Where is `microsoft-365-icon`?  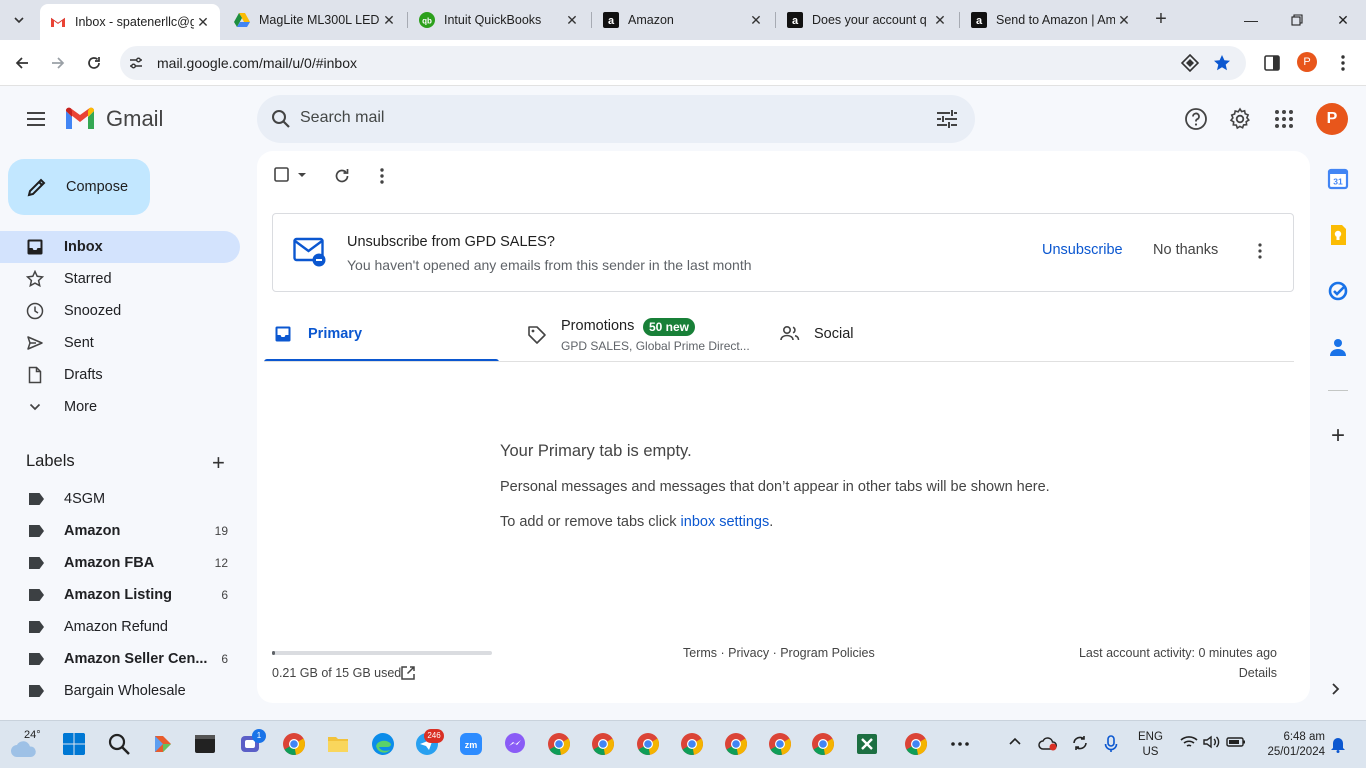
microsoft-365-icon is located at coordinates (163, 744).